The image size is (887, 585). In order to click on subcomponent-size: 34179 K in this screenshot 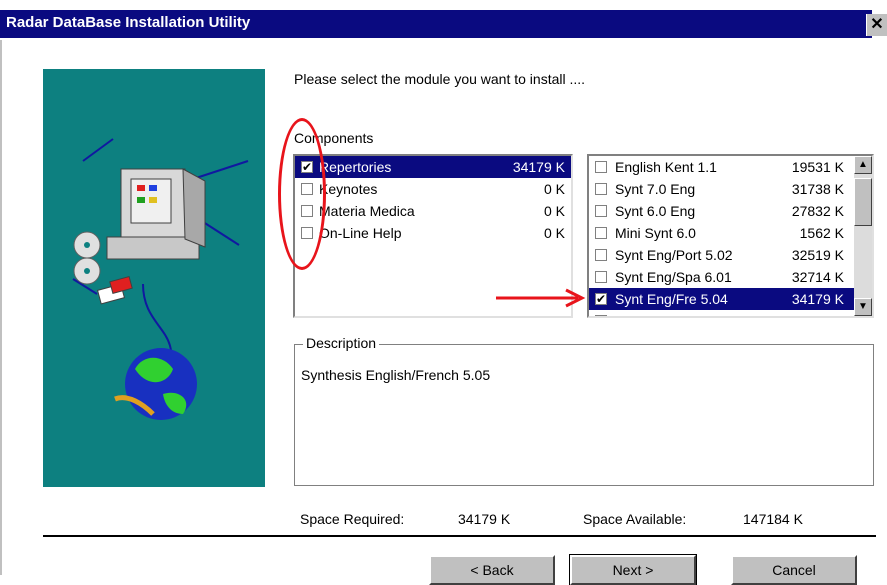, I will do `click(817, 299)`.